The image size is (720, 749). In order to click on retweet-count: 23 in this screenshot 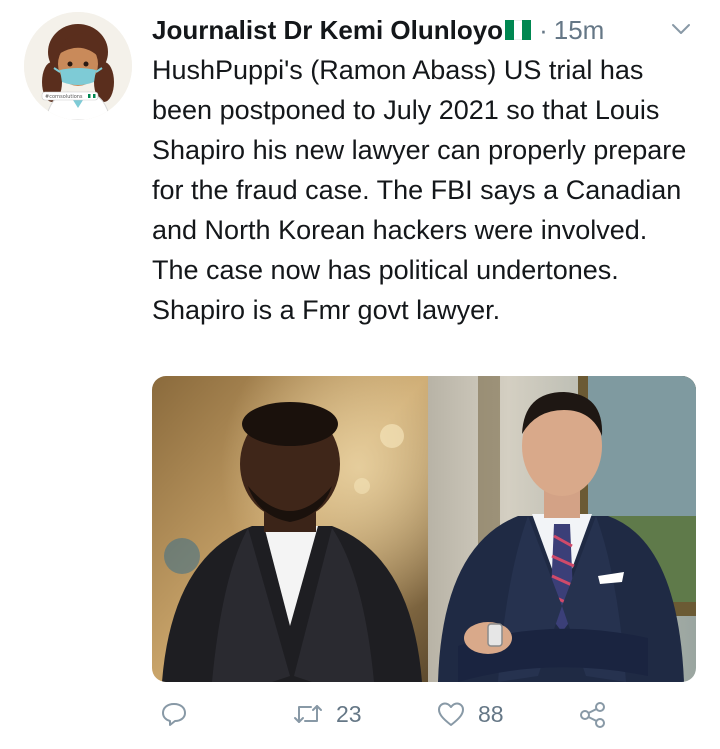, I will do `click(349, 713)`.